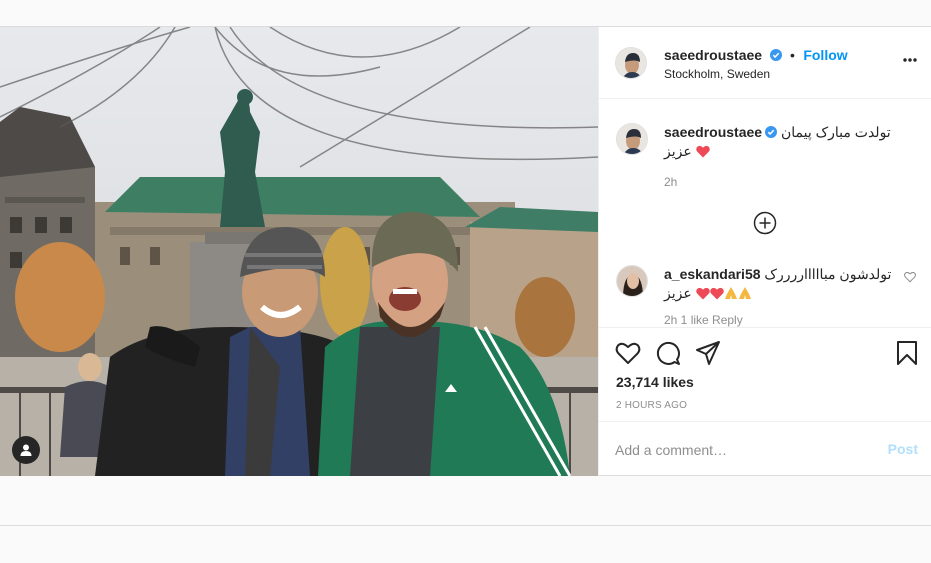 This screenshot has width=931, height=563. Describe the element at coordinates (655, 382) in the screenshot. I see `likes-count: 23,714 likes` at that location.